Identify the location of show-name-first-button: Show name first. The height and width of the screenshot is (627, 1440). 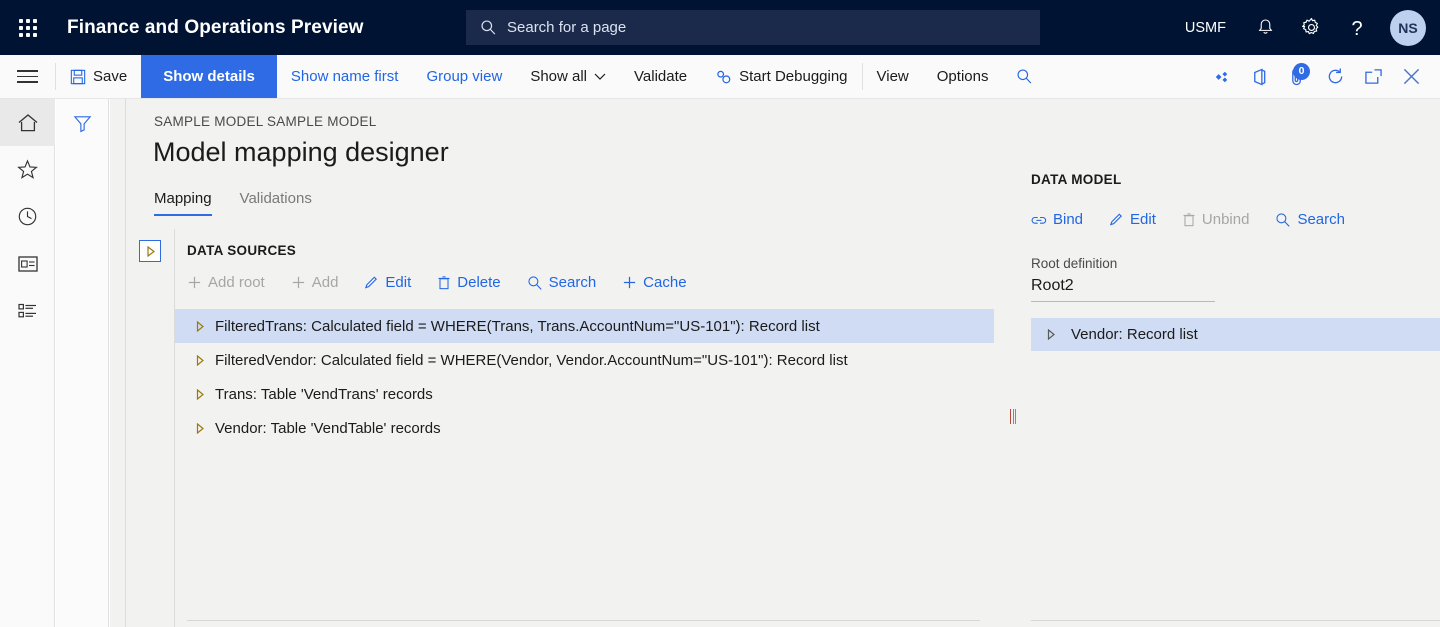
(345, 76).